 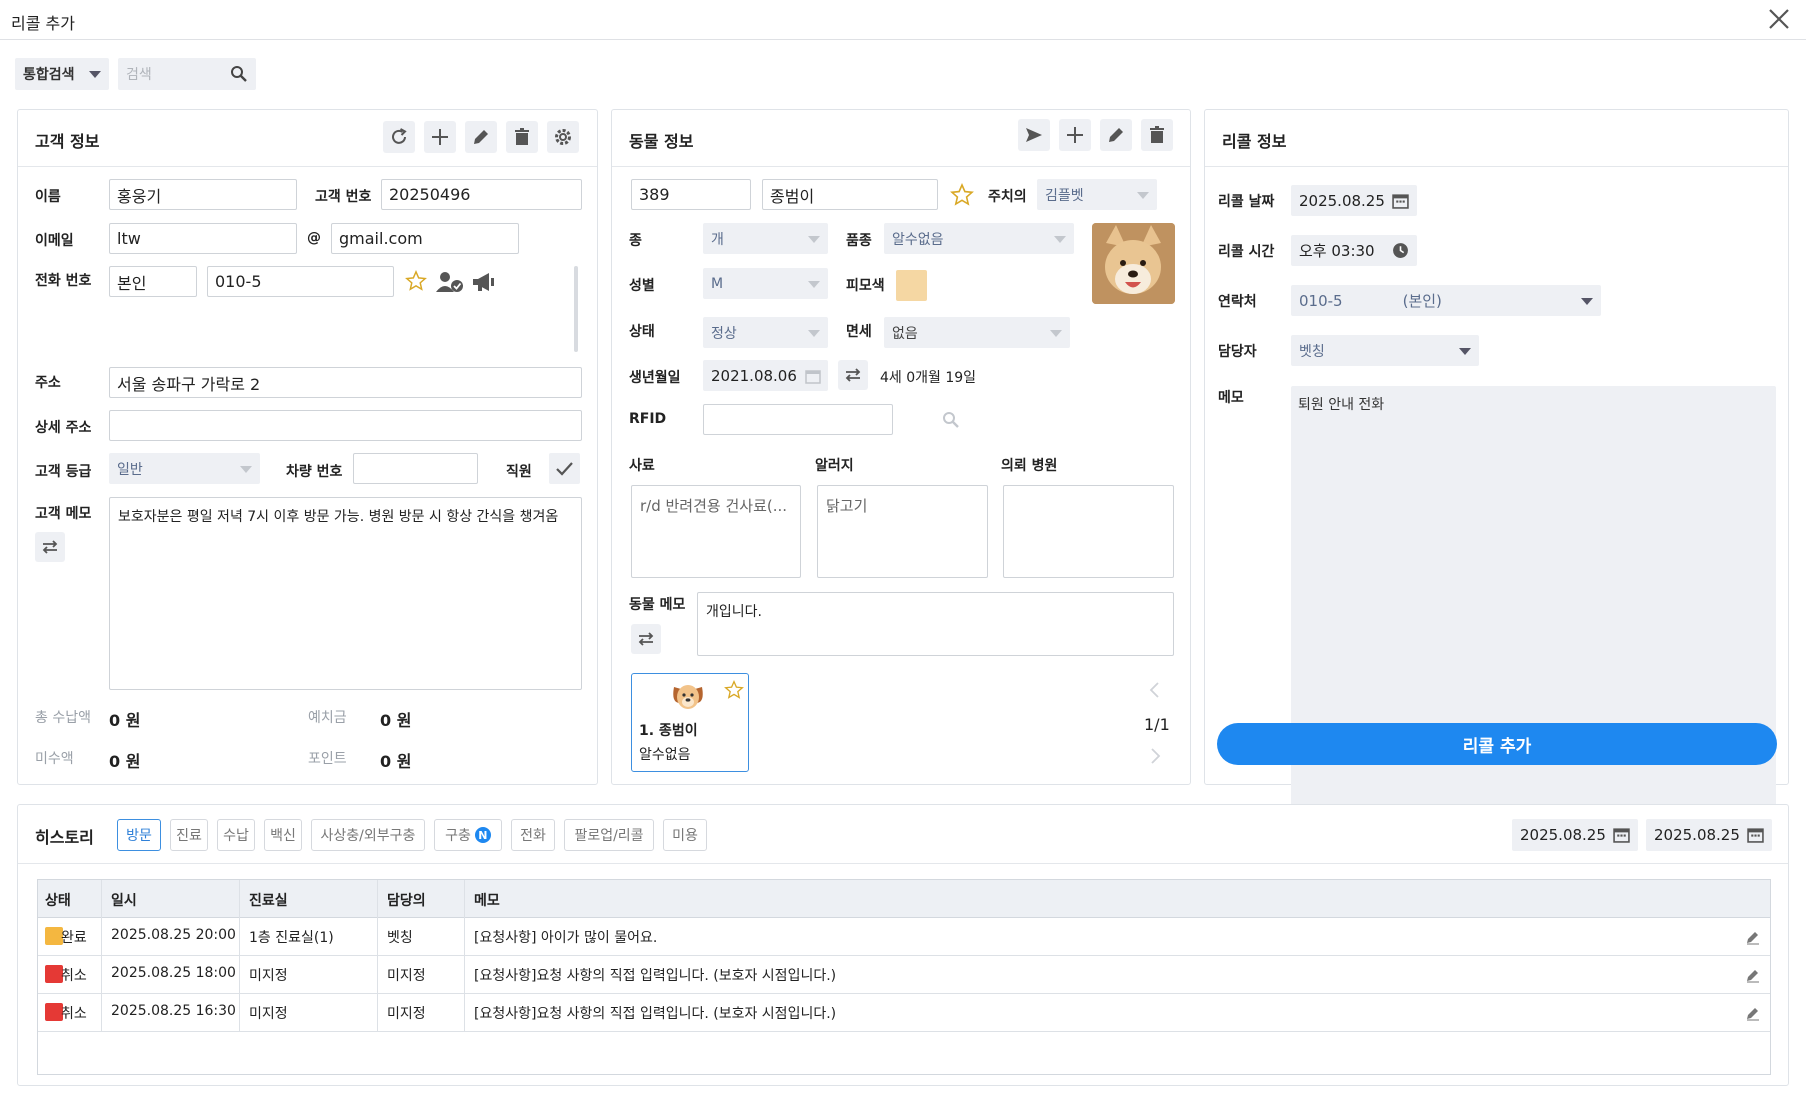 I want to click on sex-select: M, so click(x=765, y=283).